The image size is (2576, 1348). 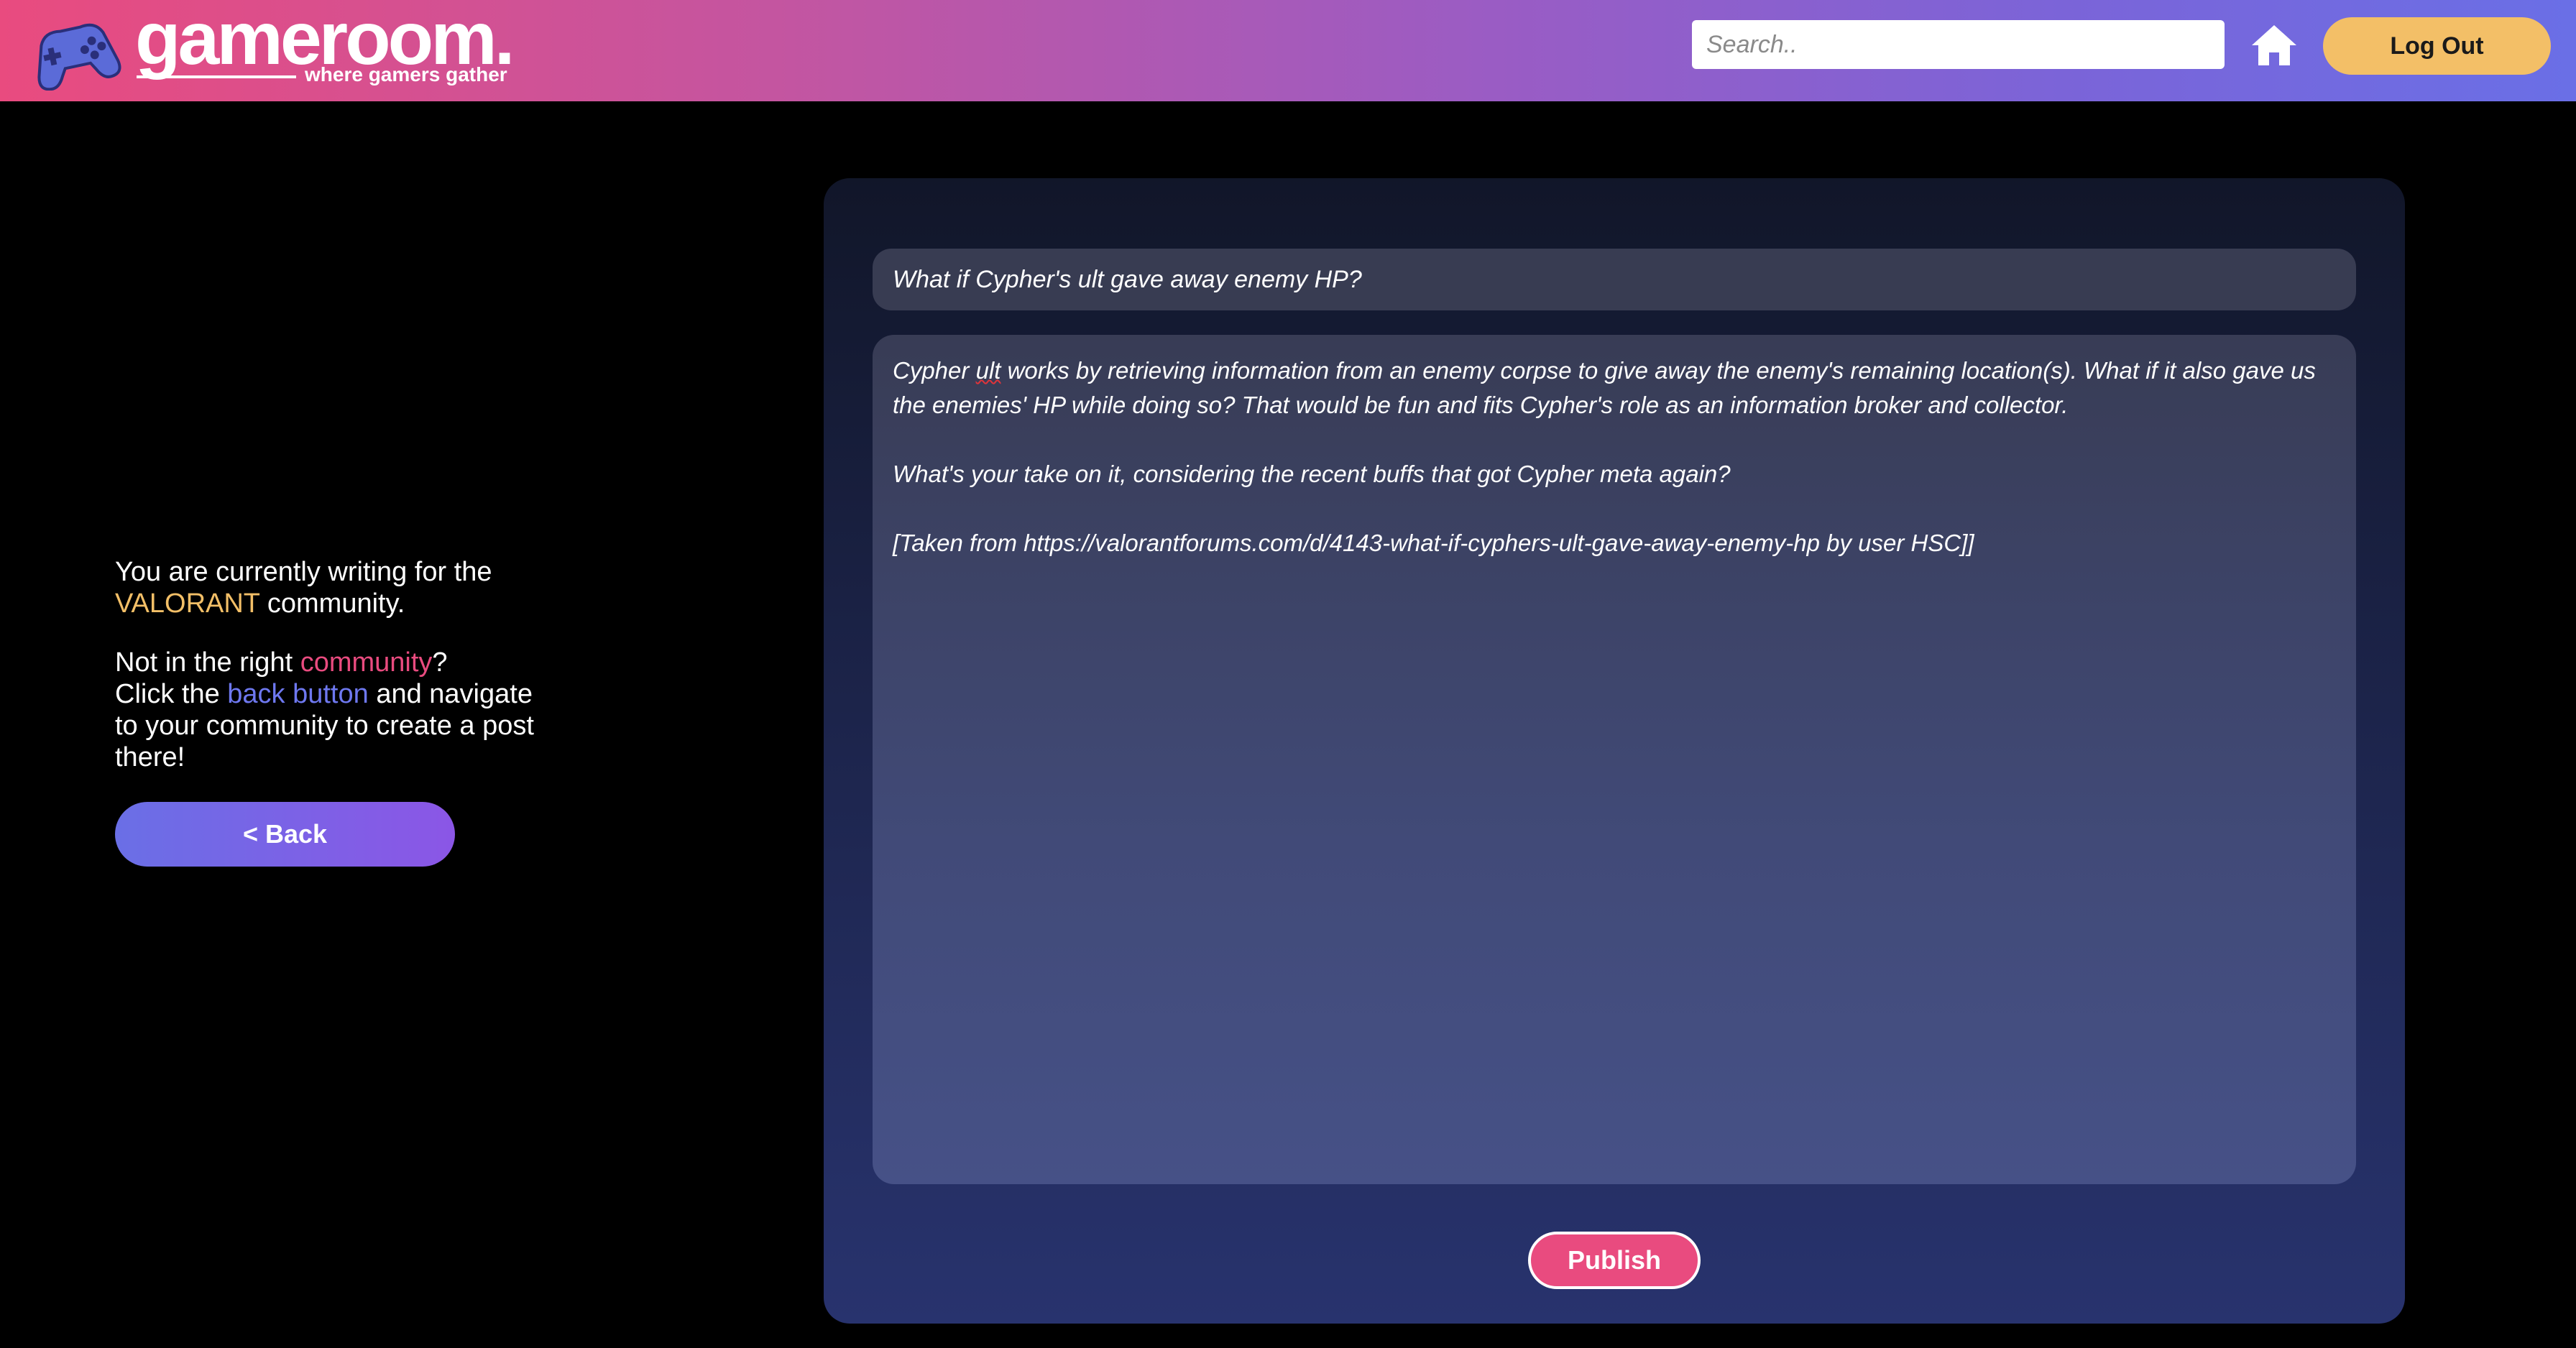 I want to click on writing-prefix: You are currently writing for the, so click(x=303, y=572).